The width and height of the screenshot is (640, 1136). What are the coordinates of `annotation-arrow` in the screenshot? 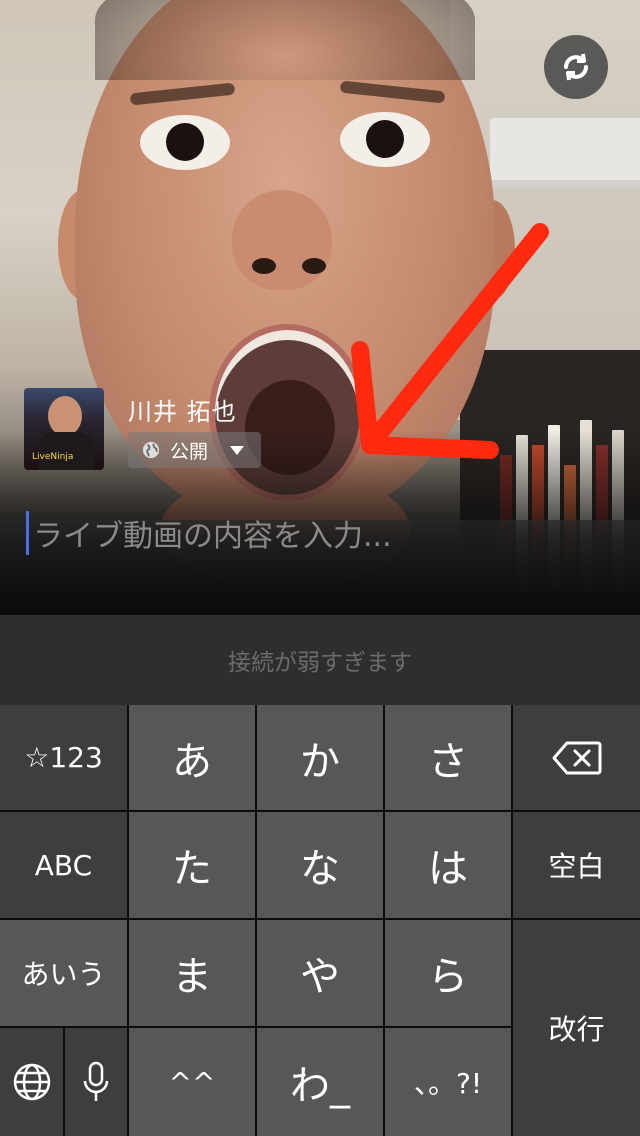 It's located at (450, 341).